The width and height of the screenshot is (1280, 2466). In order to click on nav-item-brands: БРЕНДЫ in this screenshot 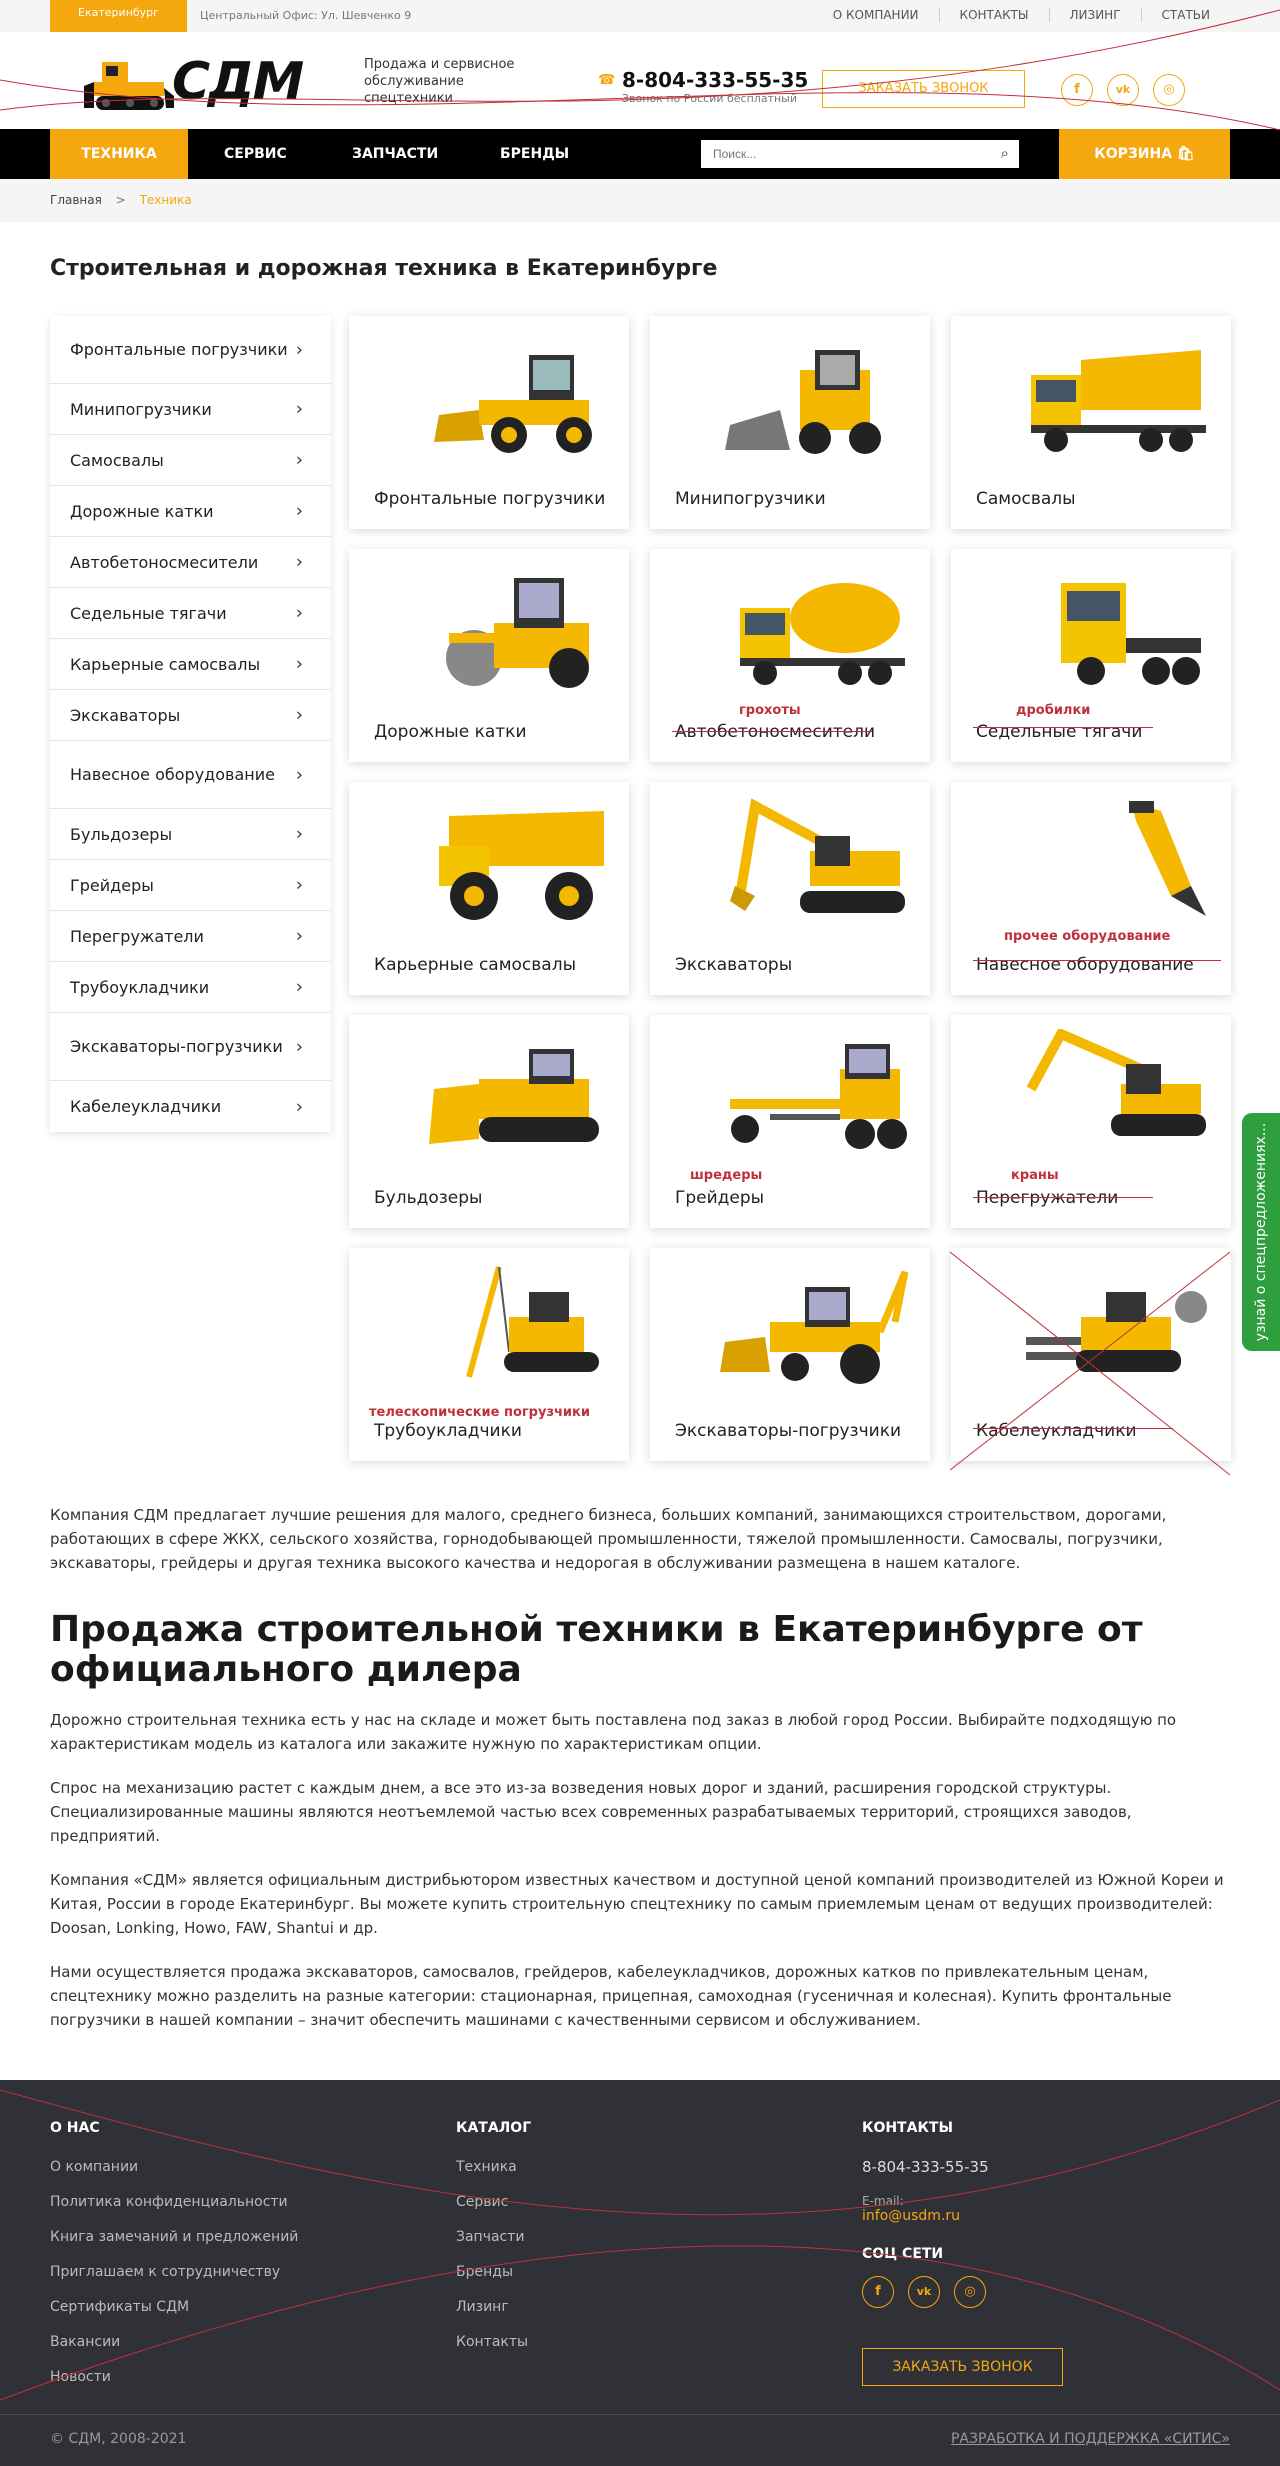, I will do `click(534, 154)`.